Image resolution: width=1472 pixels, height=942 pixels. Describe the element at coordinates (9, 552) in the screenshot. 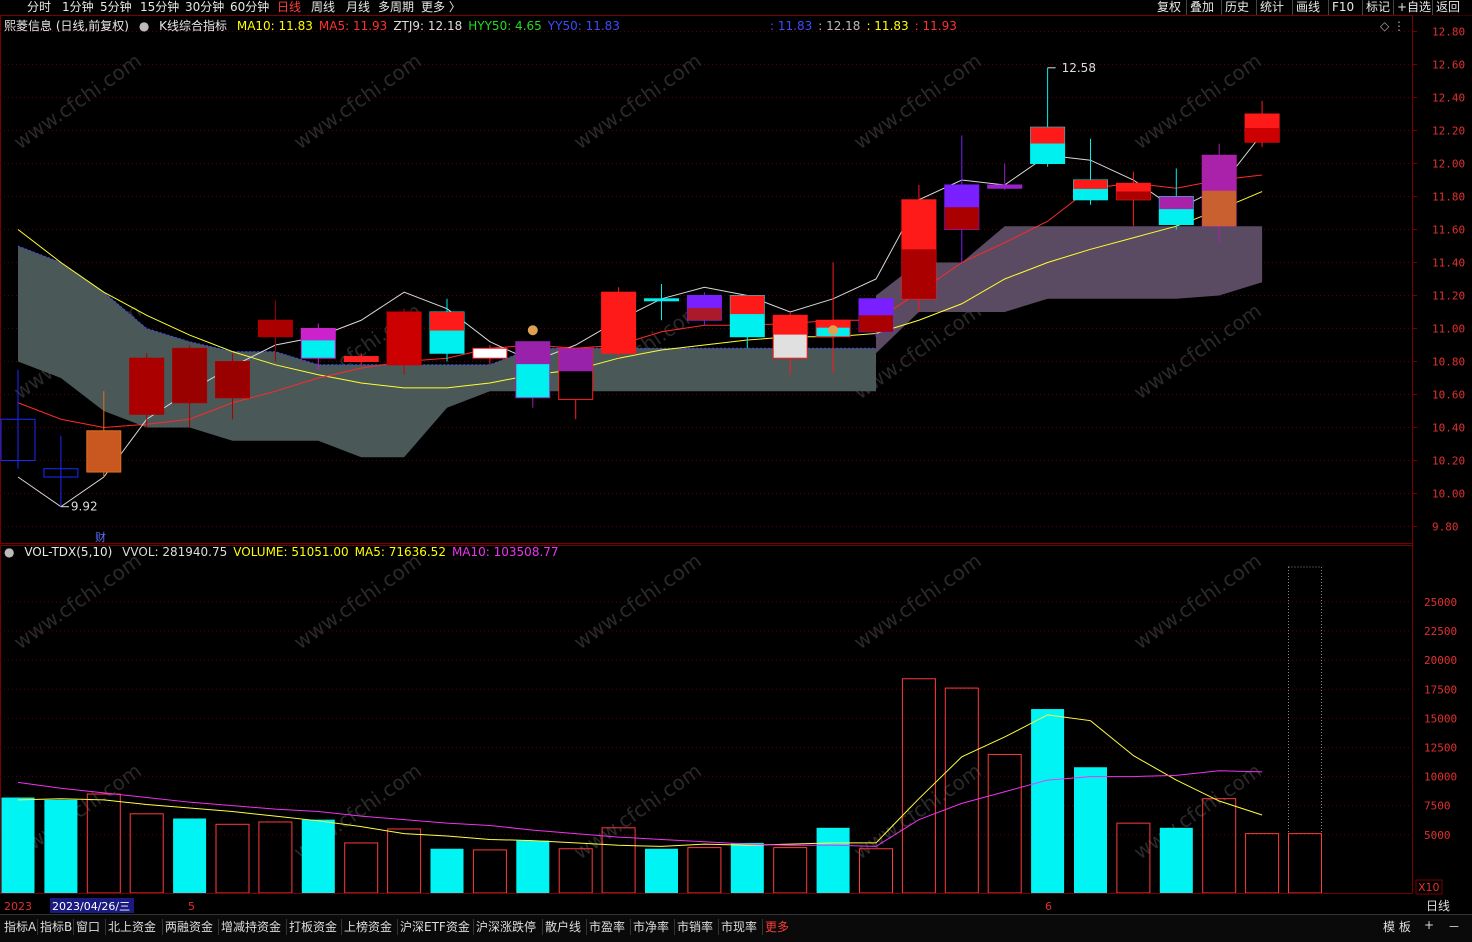

I see `volume-toggle-icon: ●` at that location.